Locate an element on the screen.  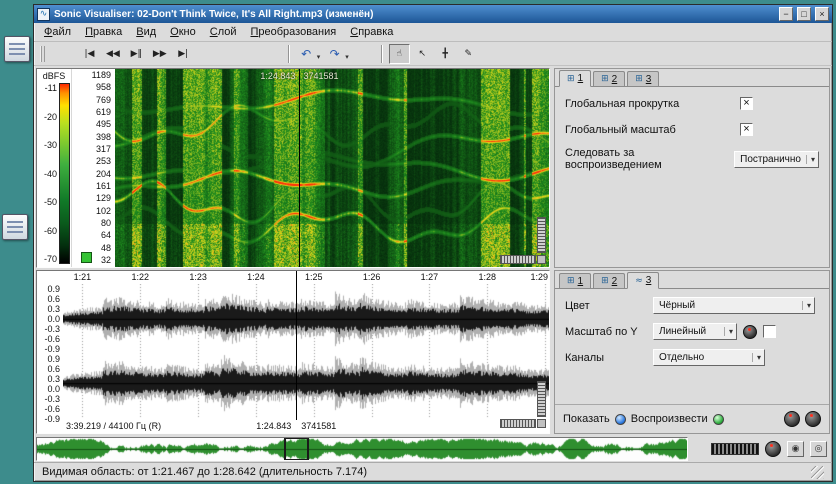
overview is located at coordinates (362, 449).